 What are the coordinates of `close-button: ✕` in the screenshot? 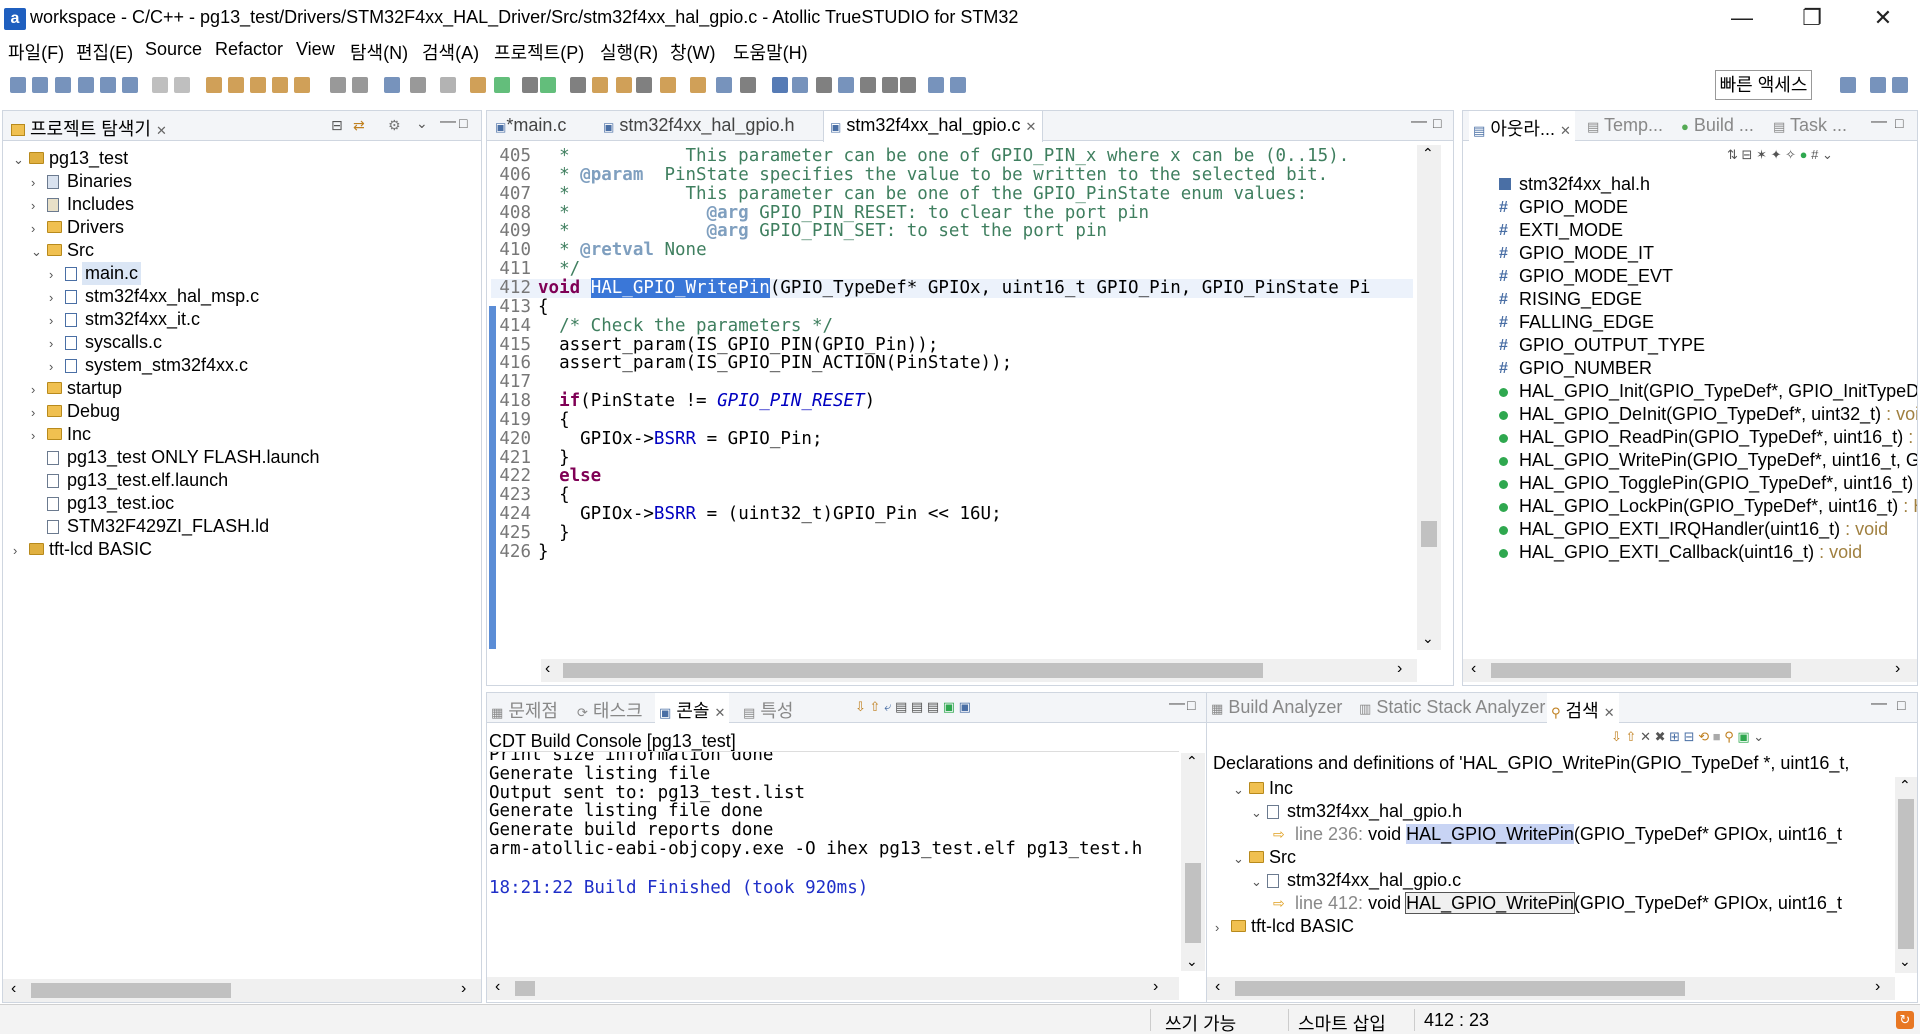 It's located at (1883, 18).